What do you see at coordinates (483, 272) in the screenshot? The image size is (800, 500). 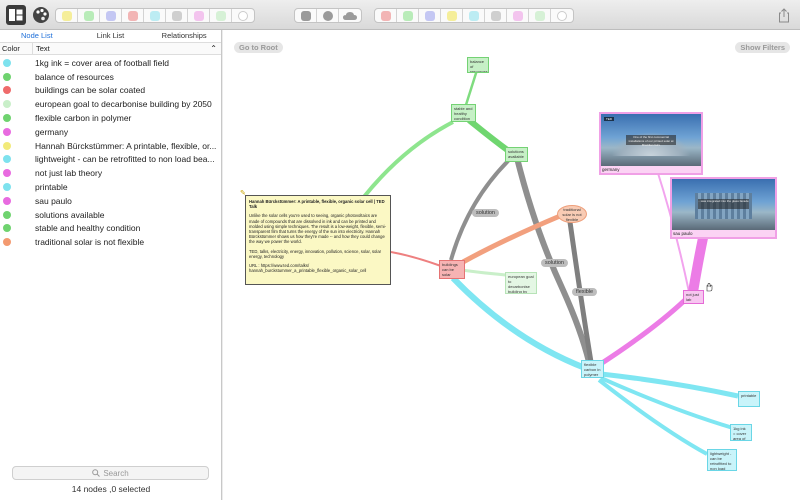 I see `link-buildings-european` at bounding box center [483, 272].